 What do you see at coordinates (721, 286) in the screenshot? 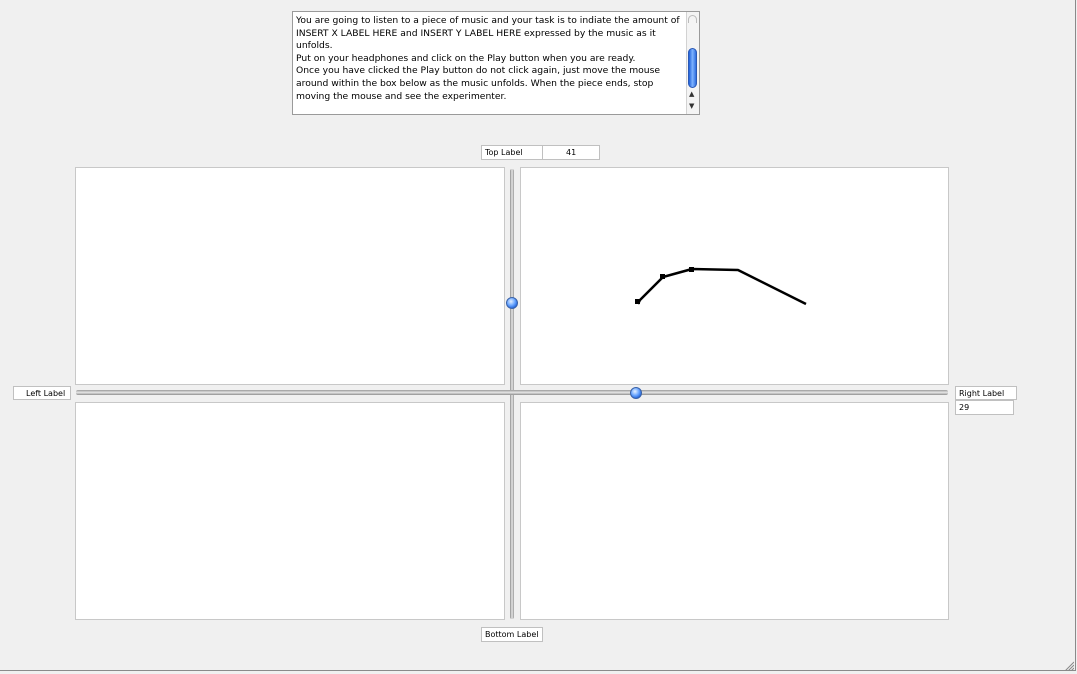
I see `mouse-trace-canvas` at bounding box center [721, 286].